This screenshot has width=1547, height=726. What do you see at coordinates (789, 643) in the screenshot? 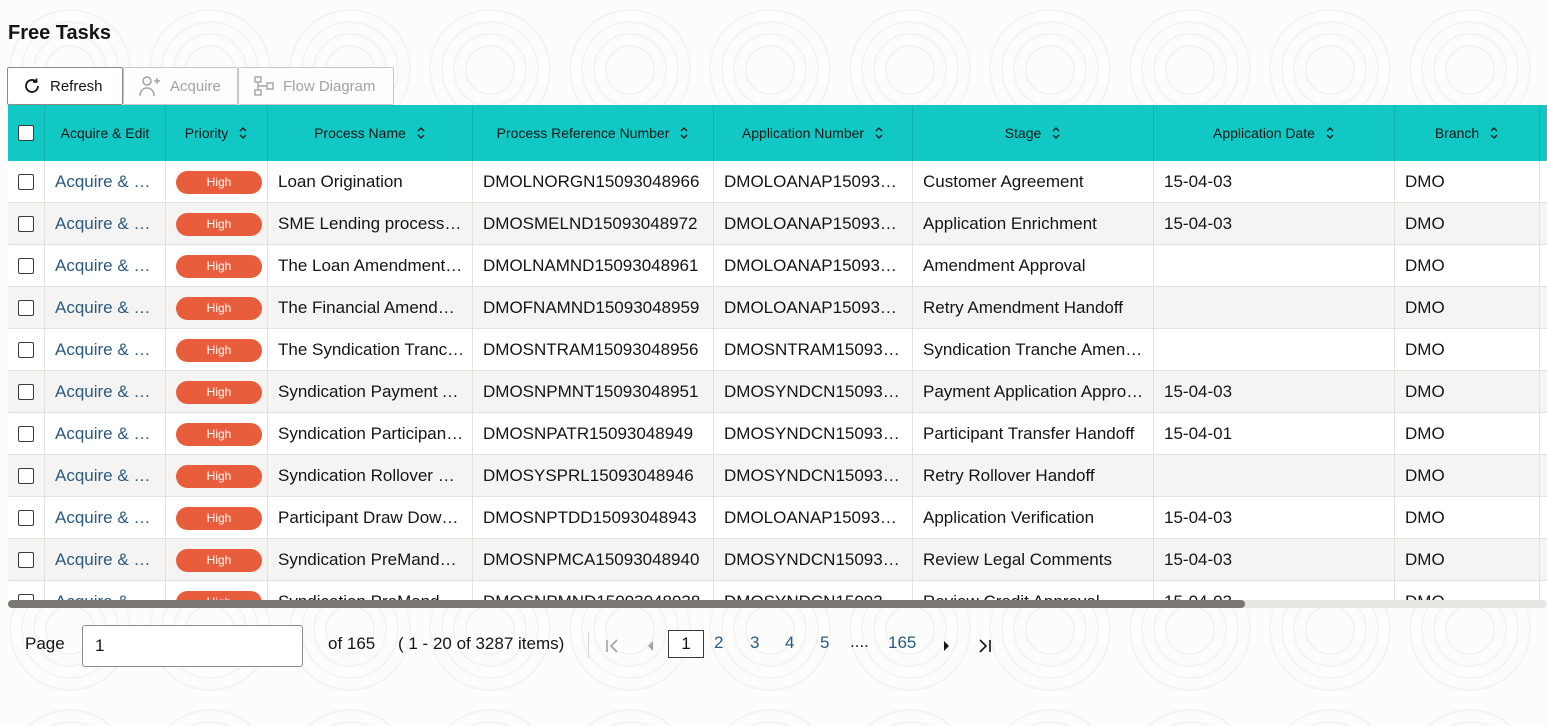
I see `page-4-button: 4` at bounding box center [789, 643].